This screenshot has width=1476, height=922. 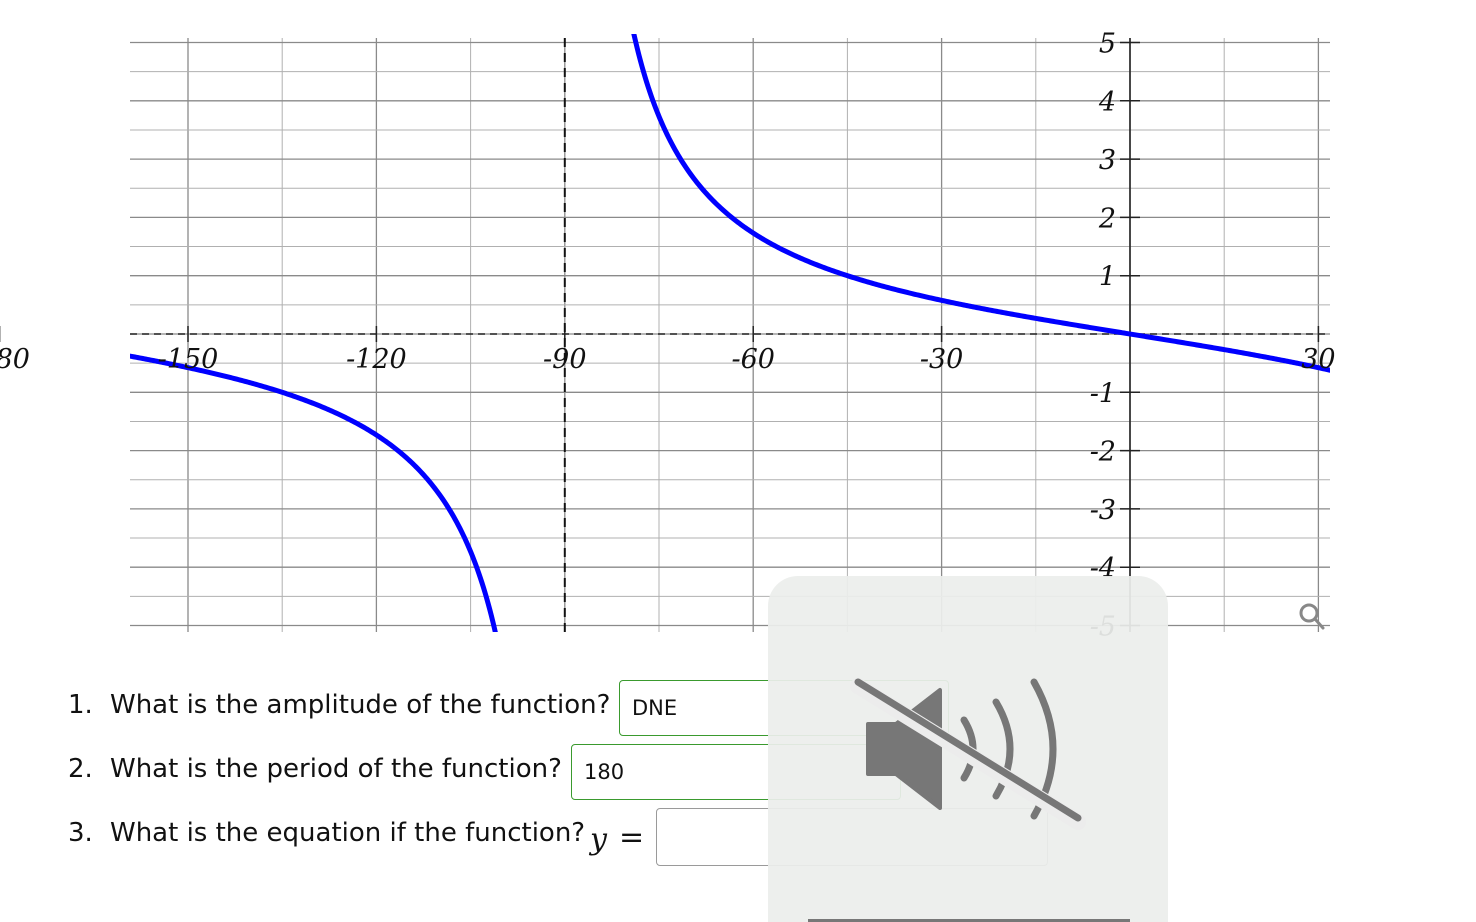 I want to click on x-tick-label: -150, so click(x=188, y=359).